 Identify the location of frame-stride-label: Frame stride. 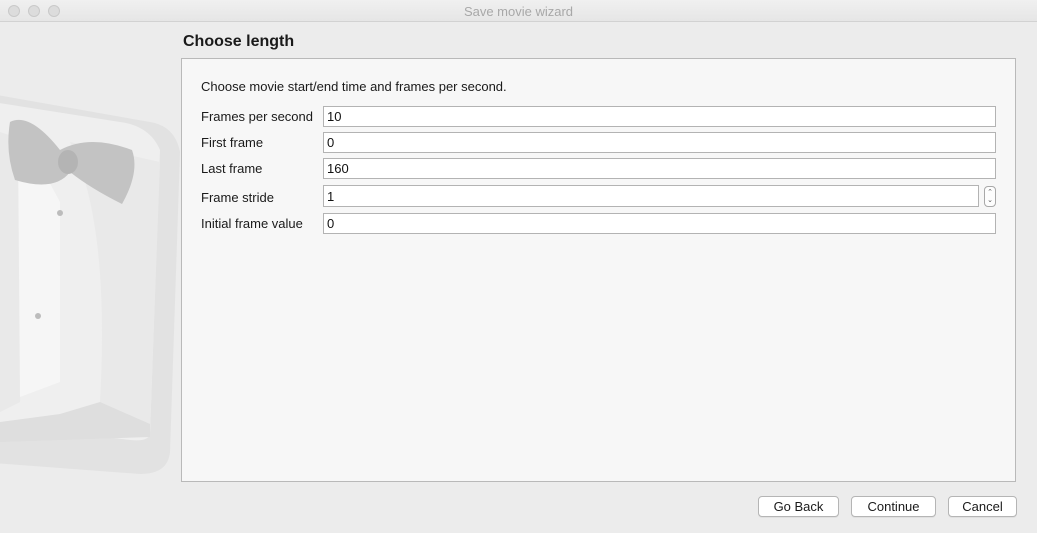
(237, 197).